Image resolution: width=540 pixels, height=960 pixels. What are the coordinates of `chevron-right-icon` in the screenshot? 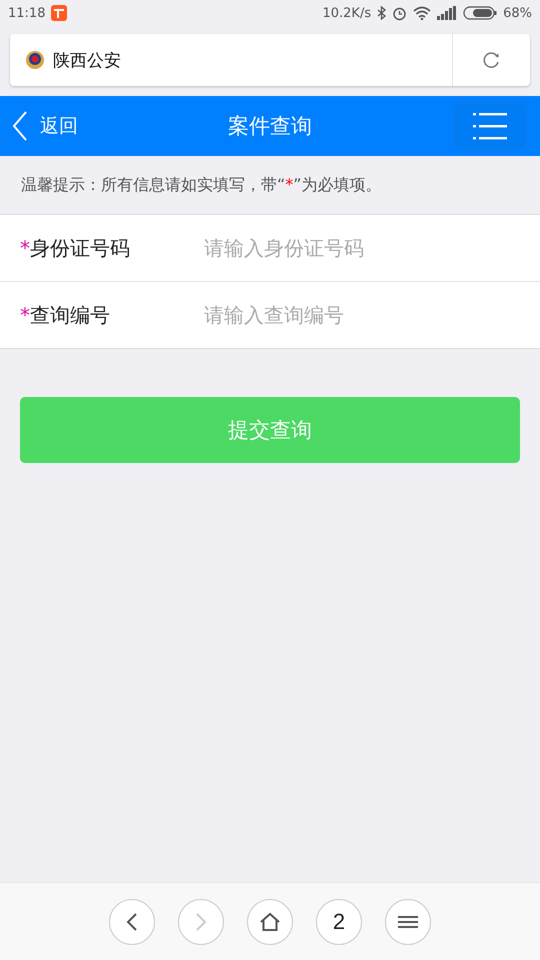 It's located at (201, 922).